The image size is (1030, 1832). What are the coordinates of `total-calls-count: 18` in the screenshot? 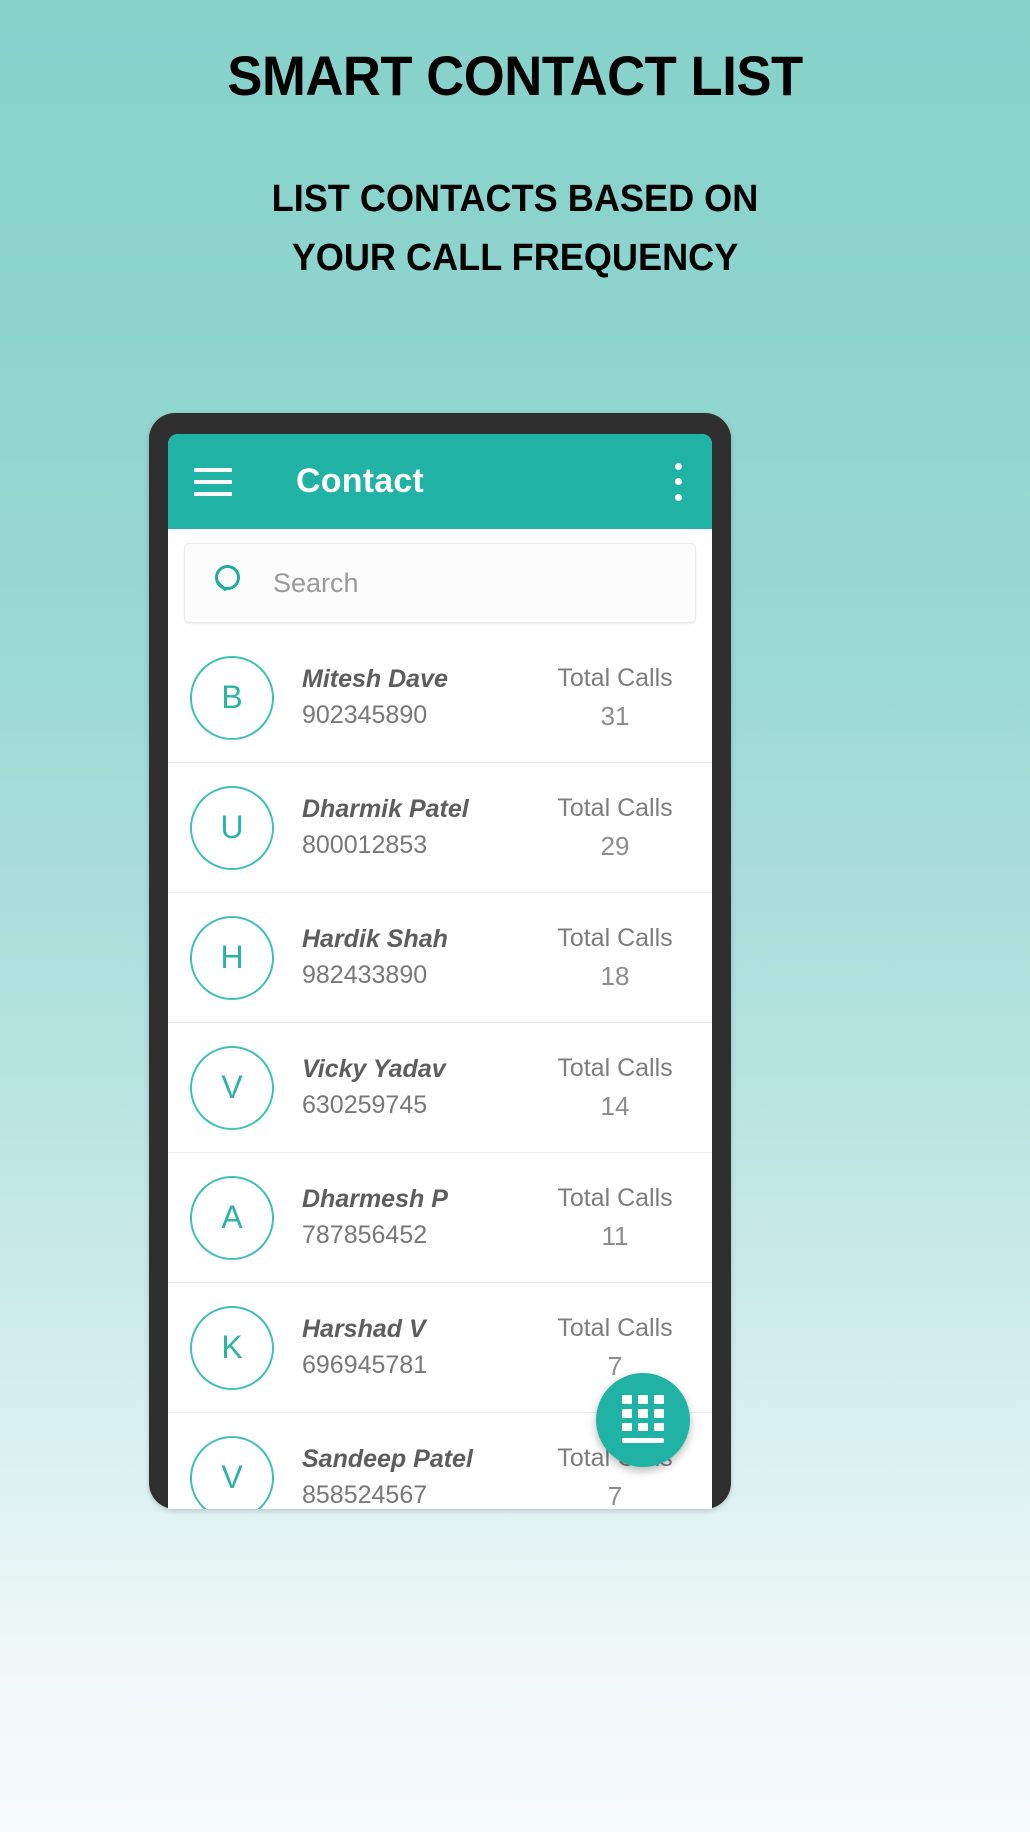 It's located at (615, 975).